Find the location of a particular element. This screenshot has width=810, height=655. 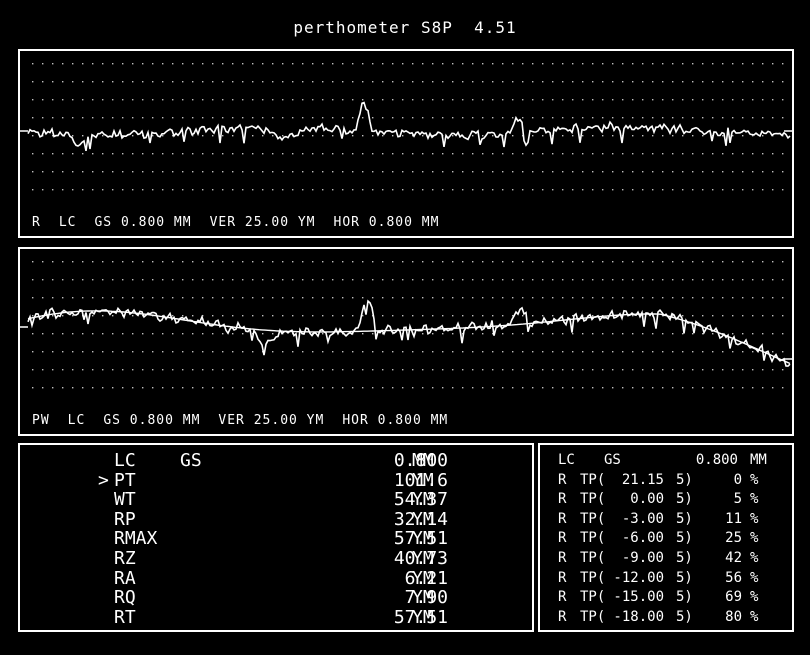

tp-percent: 5 is located at coordinates (737, 499).